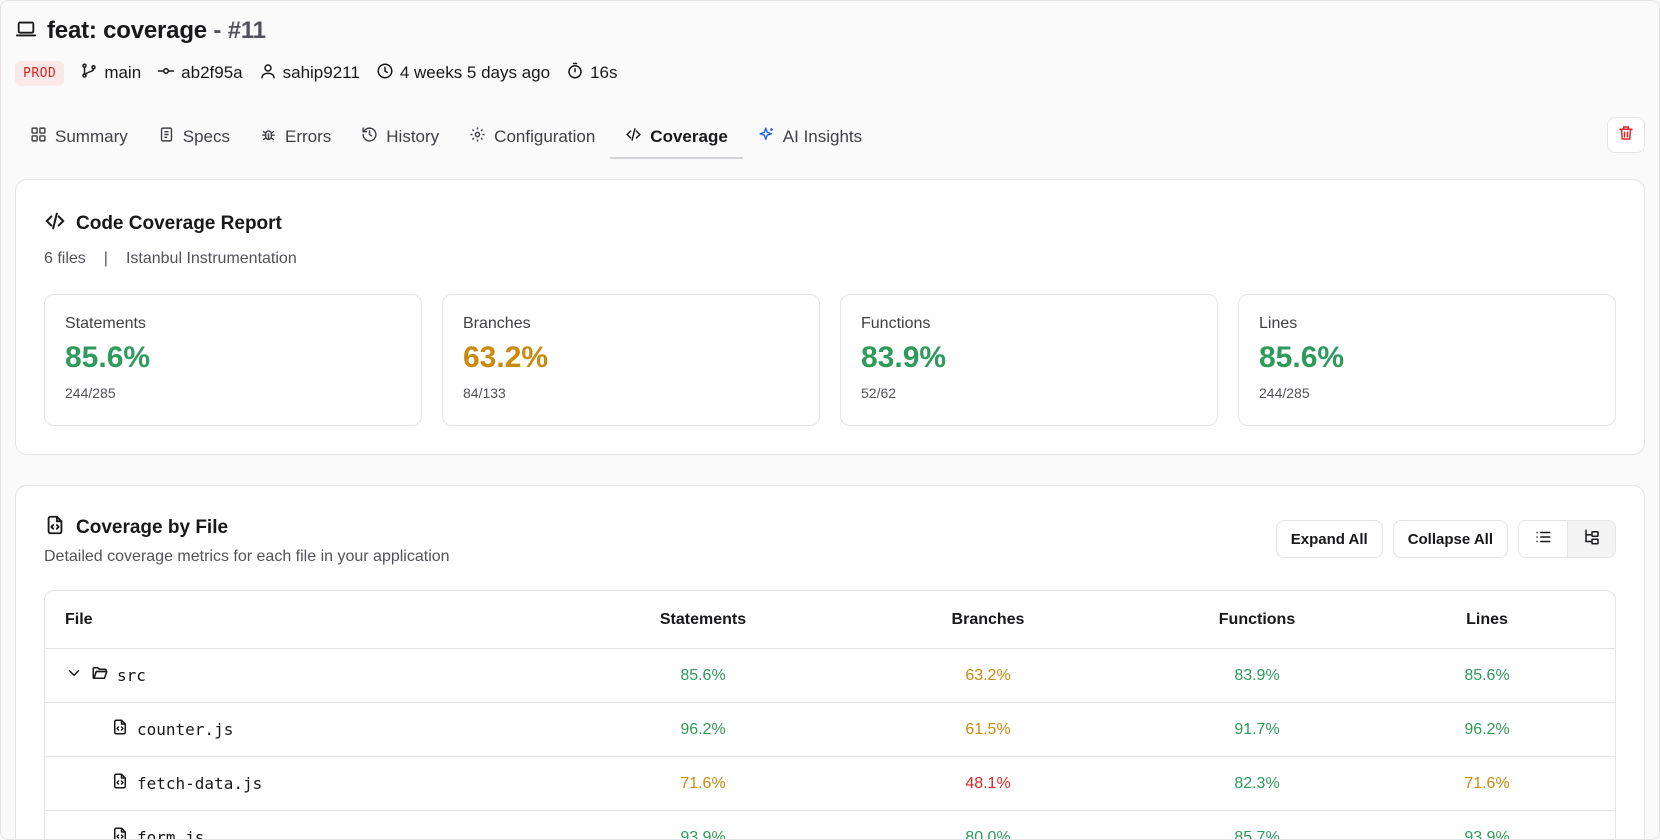  I want to click on tab-label: Configuration, so click(545, 136).